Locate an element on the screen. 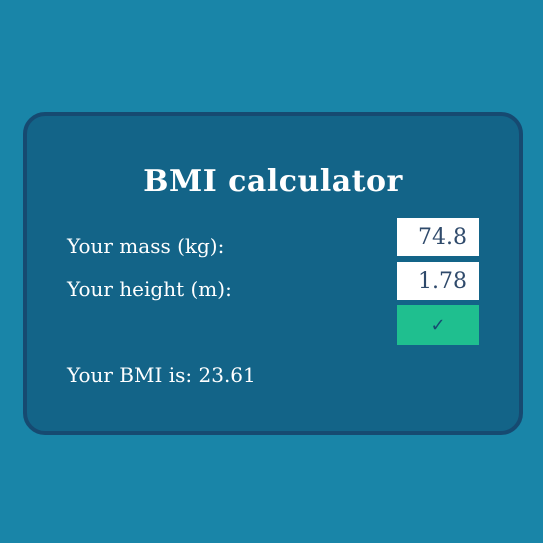  check-icon: ✓ is located at coordinates (438, 325).